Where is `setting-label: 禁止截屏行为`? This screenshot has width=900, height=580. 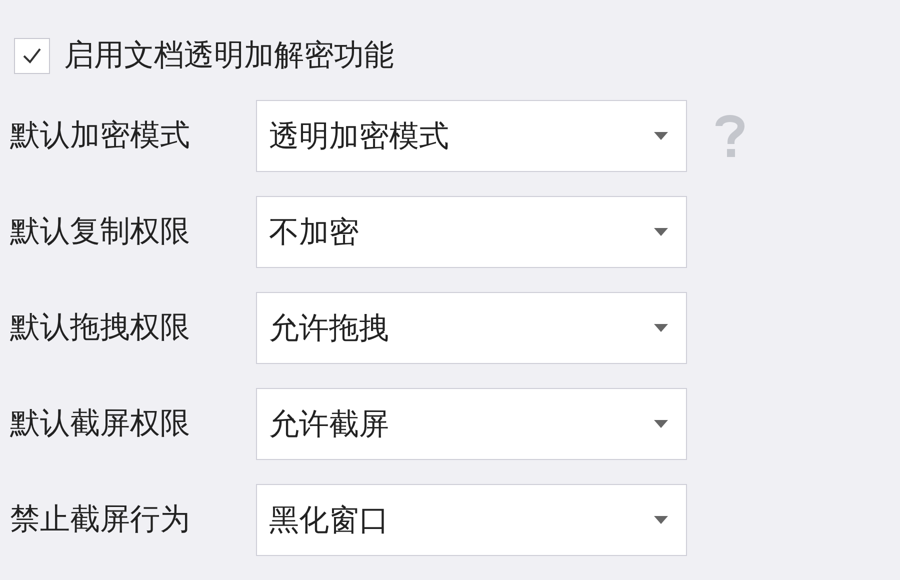
setting-label: 禁止截屏行为 is located at coordinates (100, 520).